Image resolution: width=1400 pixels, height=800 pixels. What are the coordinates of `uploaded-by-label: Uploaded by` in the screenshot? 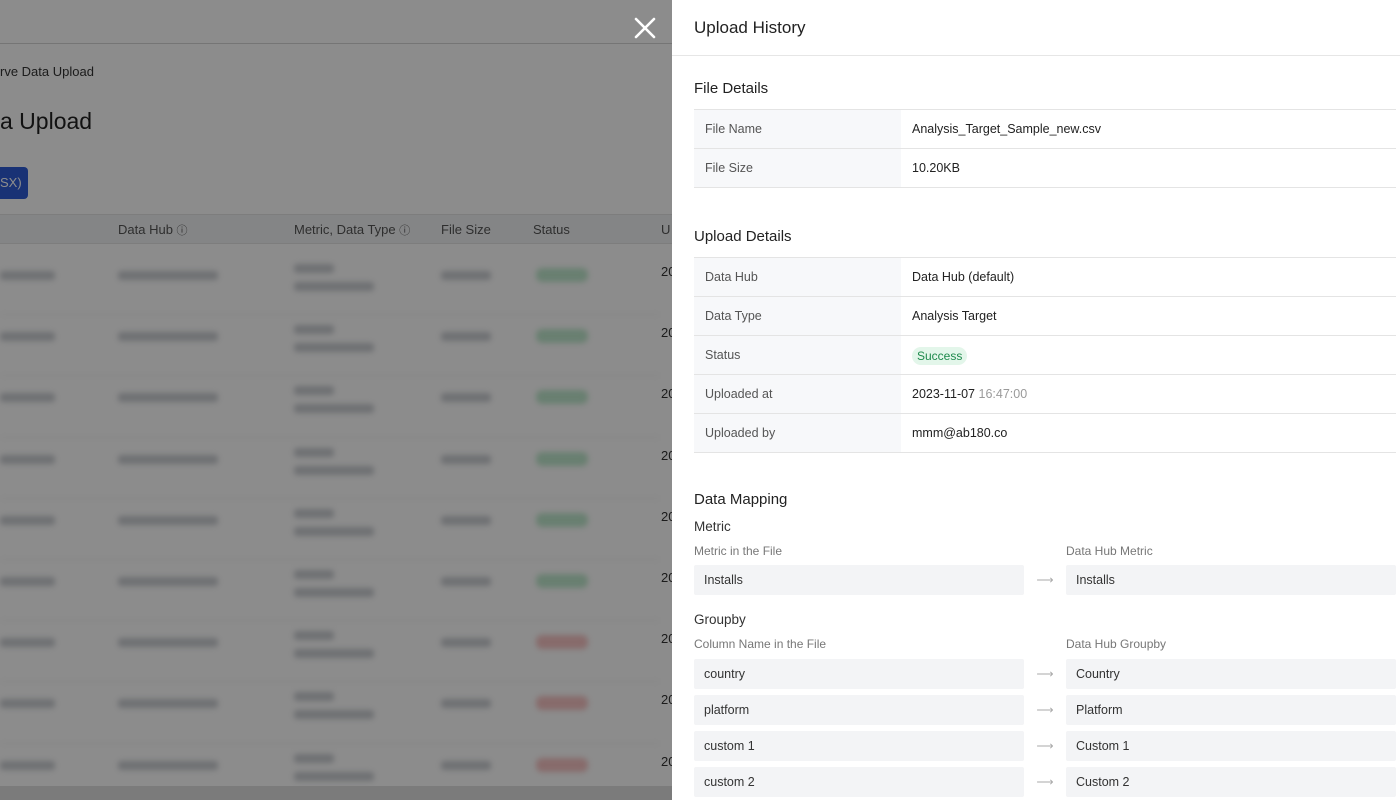 It's located at (797, 433).